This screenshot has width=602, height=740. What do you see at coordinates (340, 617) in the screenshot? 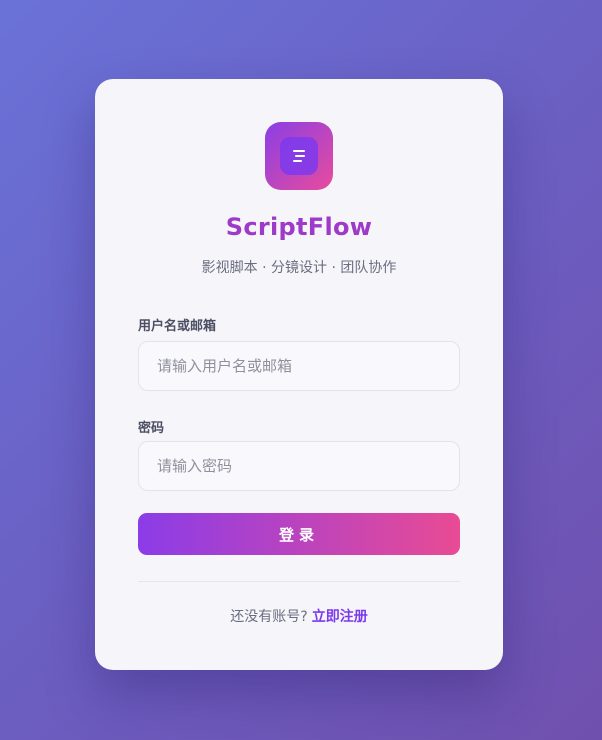
I see `register-link: 立即注册` at bounding box center [340, 617].